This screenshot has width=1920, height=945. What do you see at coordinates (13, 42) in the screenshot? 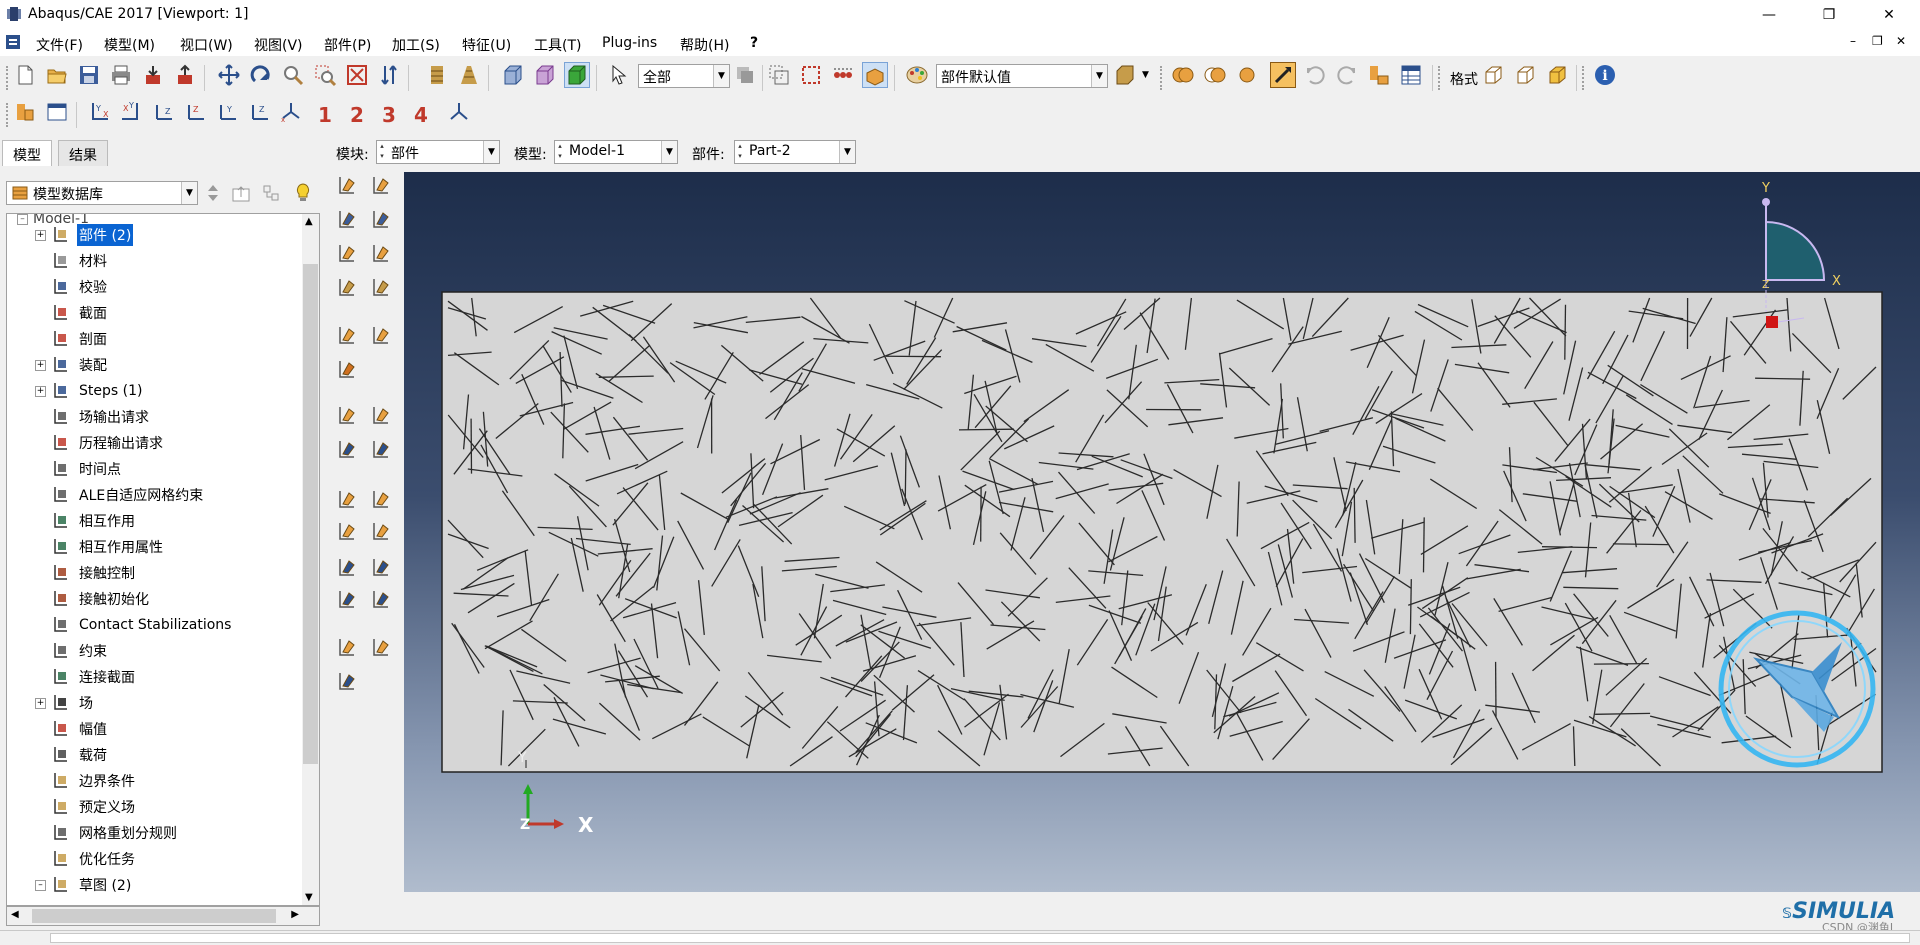
I see `document-menu-icon` at bounding box center [13, 42].